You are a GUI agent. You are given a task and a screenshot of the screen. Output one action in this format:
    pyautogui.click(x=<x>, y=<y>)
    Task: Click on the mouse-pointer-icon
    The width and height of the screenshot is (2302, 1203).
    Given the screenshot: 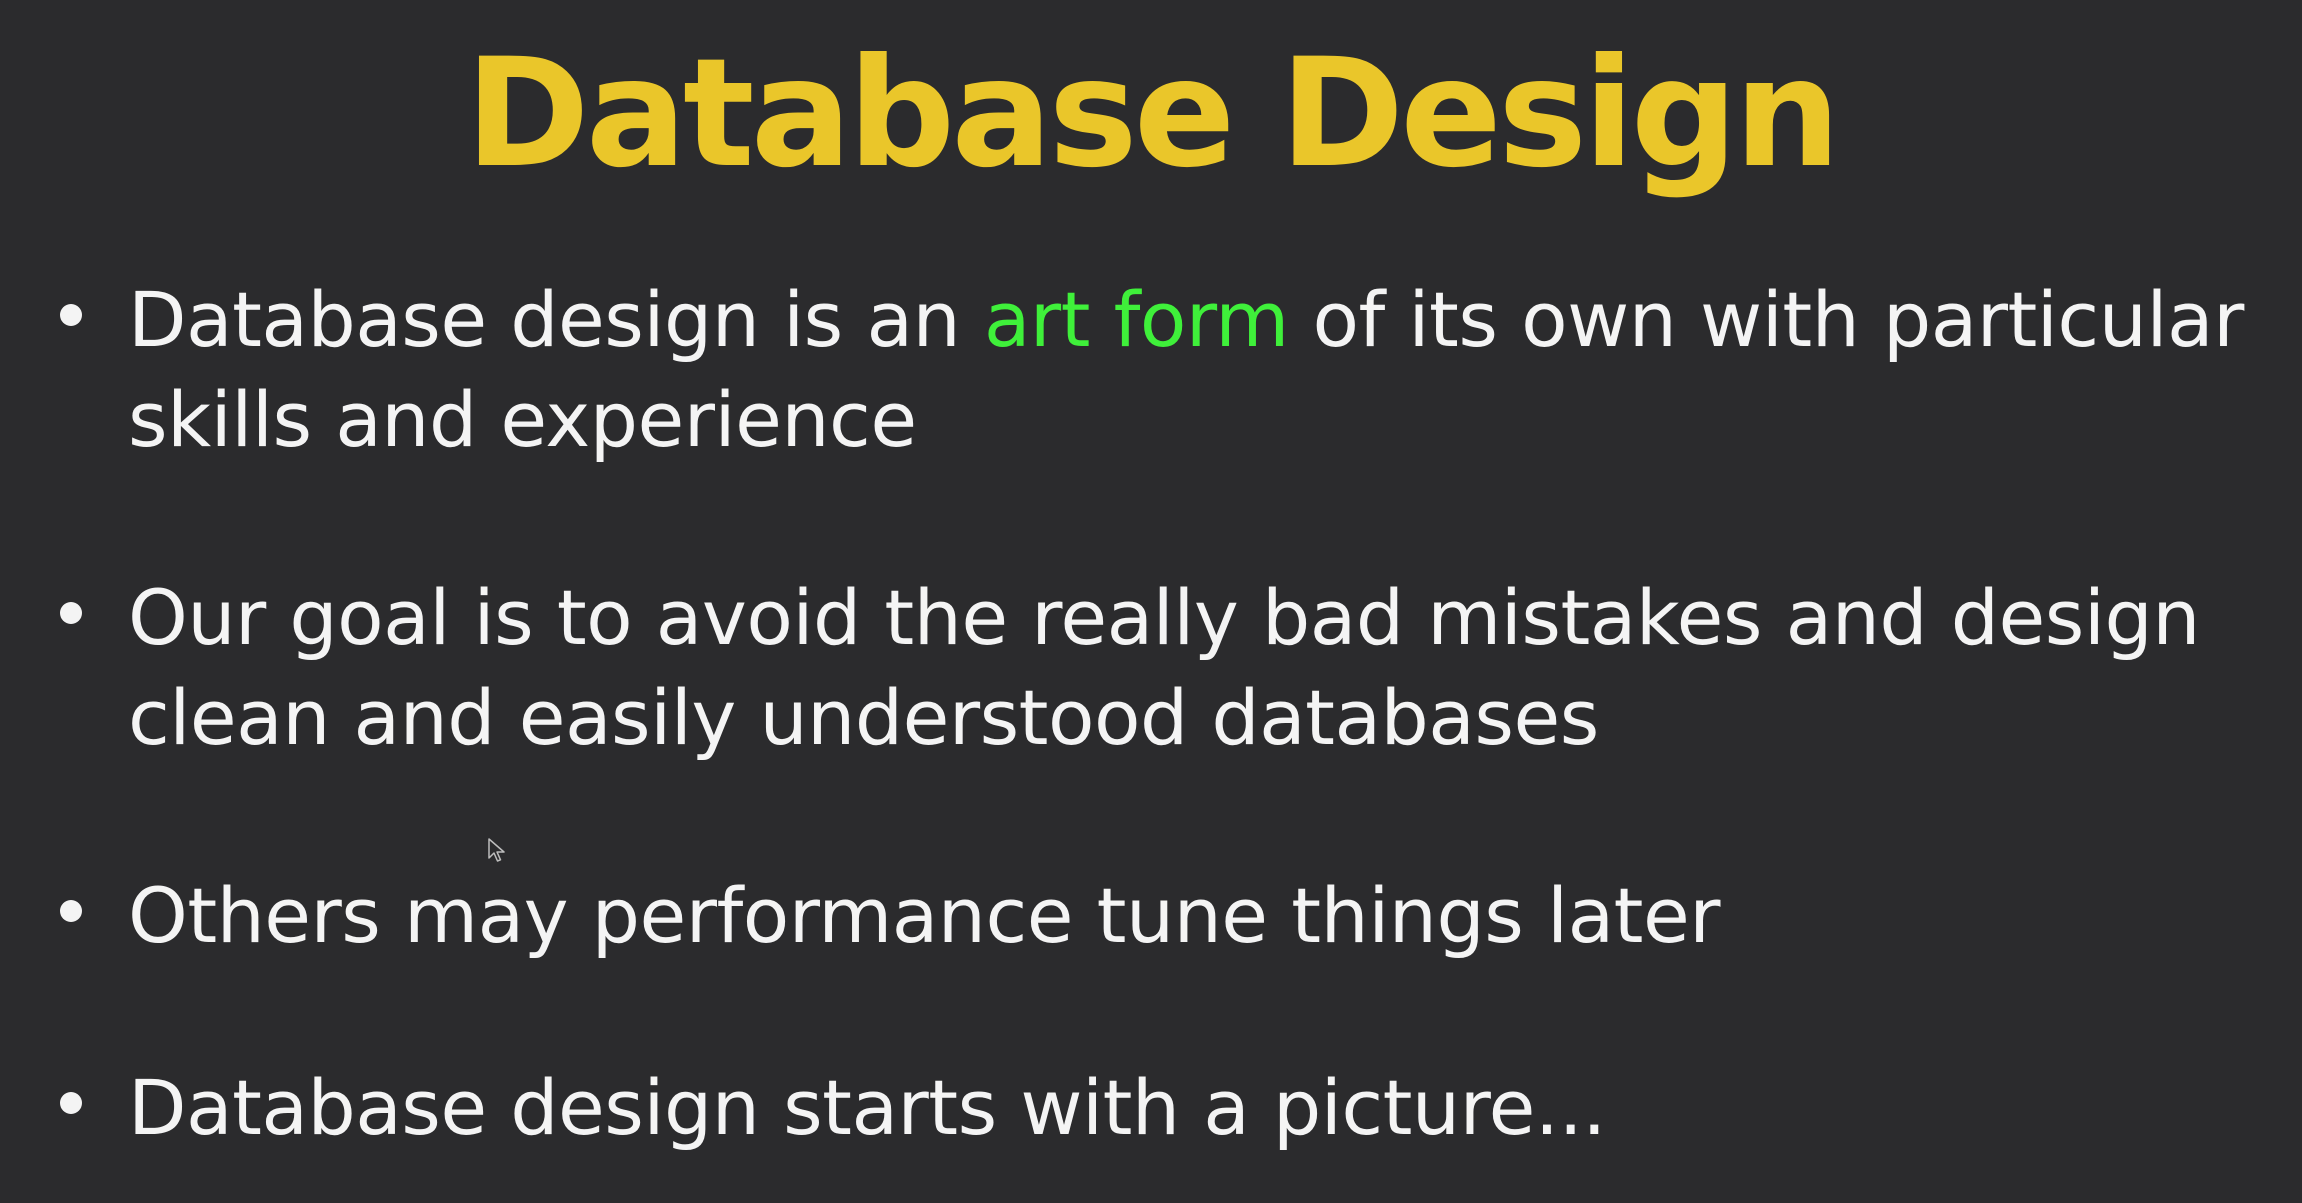 What is the action you would take?
    pyautogui.click(x=496, y=850)
    